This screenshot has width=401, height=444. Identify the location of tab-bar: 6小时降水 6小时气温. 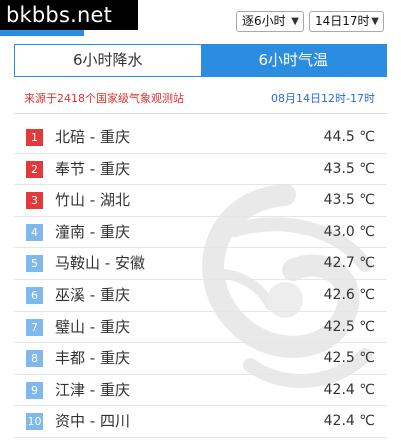
(200, 60).